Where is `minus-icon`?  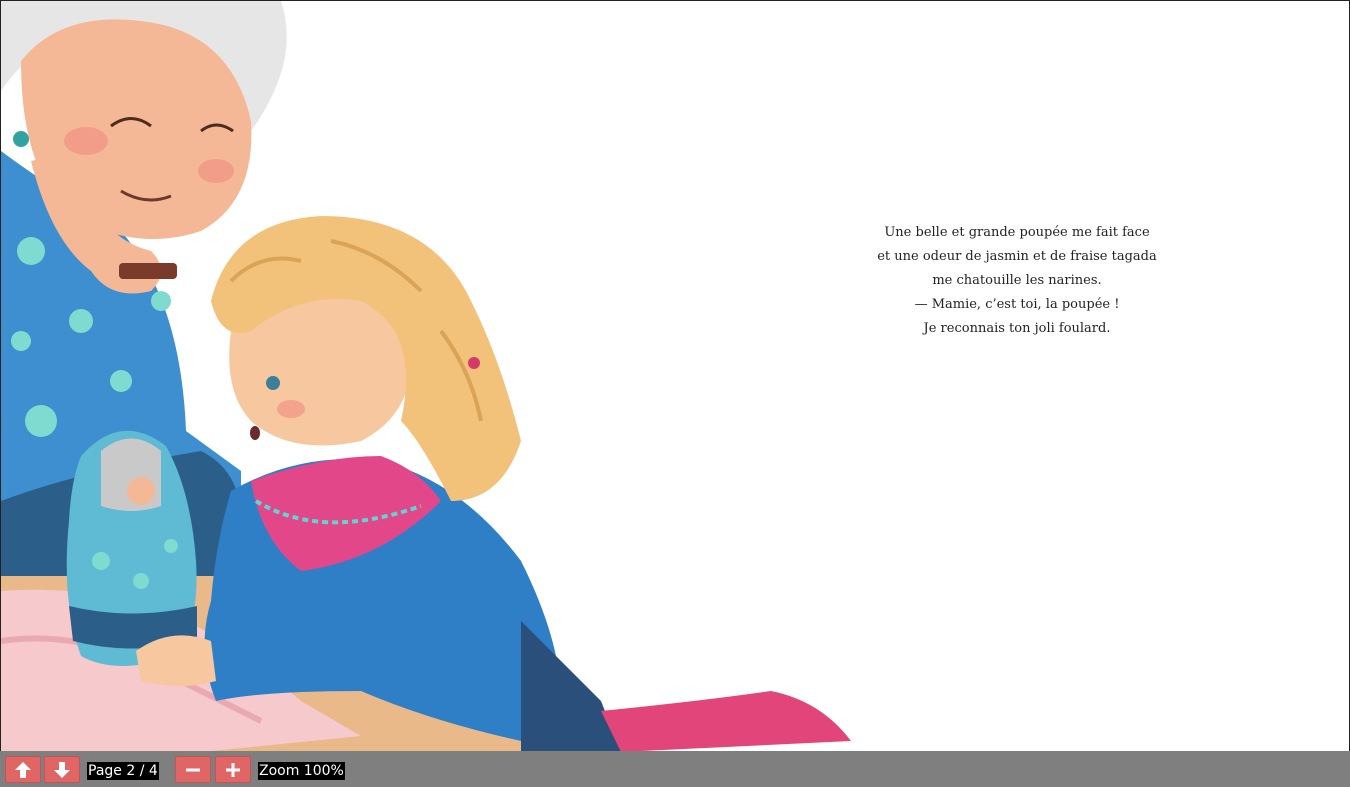
minus-icon is located at coordinates (193, 769).